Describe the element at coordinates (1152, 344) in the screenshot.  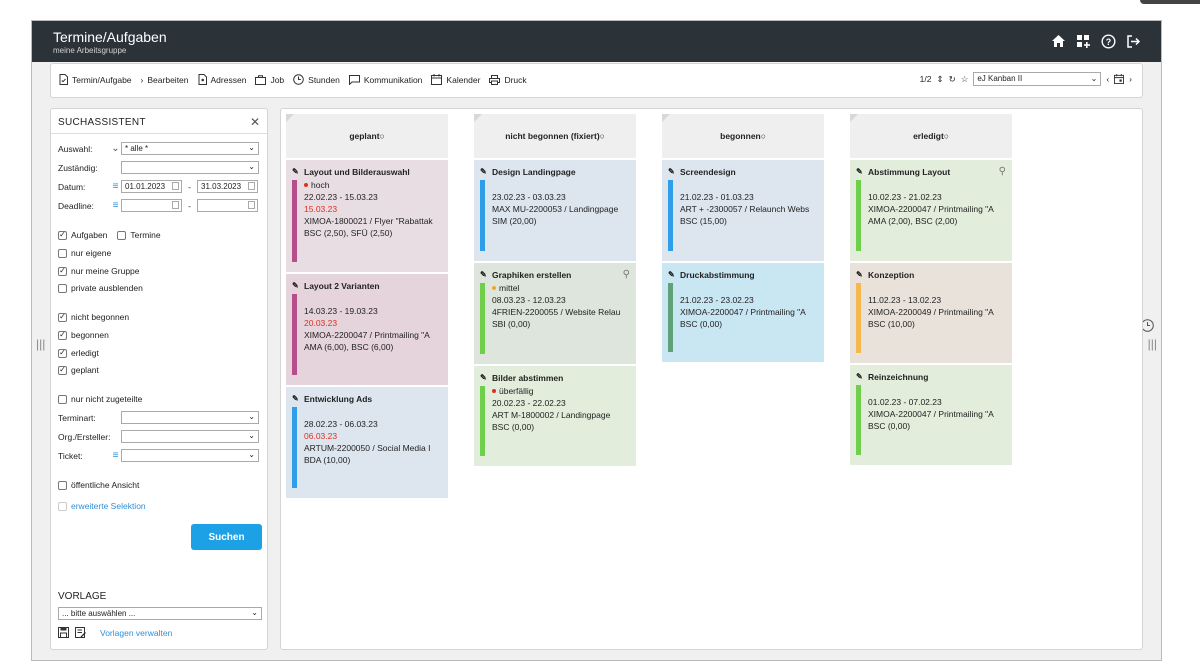
I see `right-resize-handle: |||` at that location.